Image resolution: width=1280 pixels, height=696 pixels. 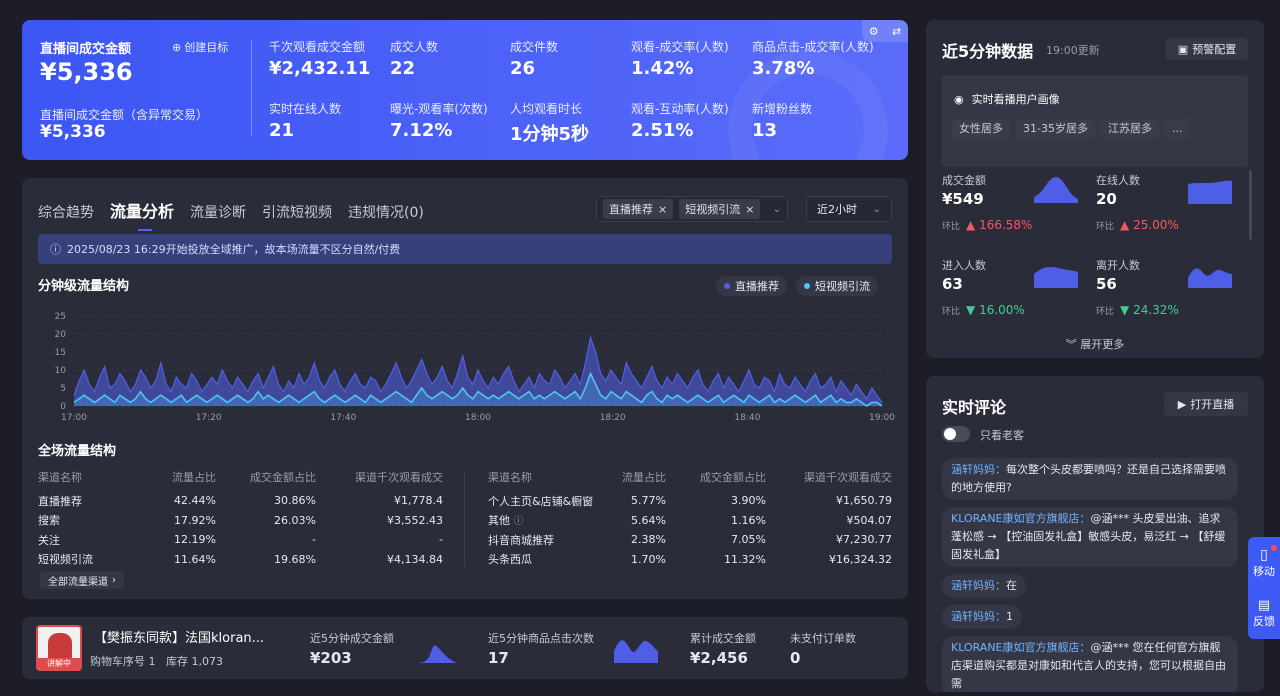 What do you see at coordinates (177, 47) in the screenshot?
I see `plus-circle-icon: ⊕` at bounding box center [177, 47].